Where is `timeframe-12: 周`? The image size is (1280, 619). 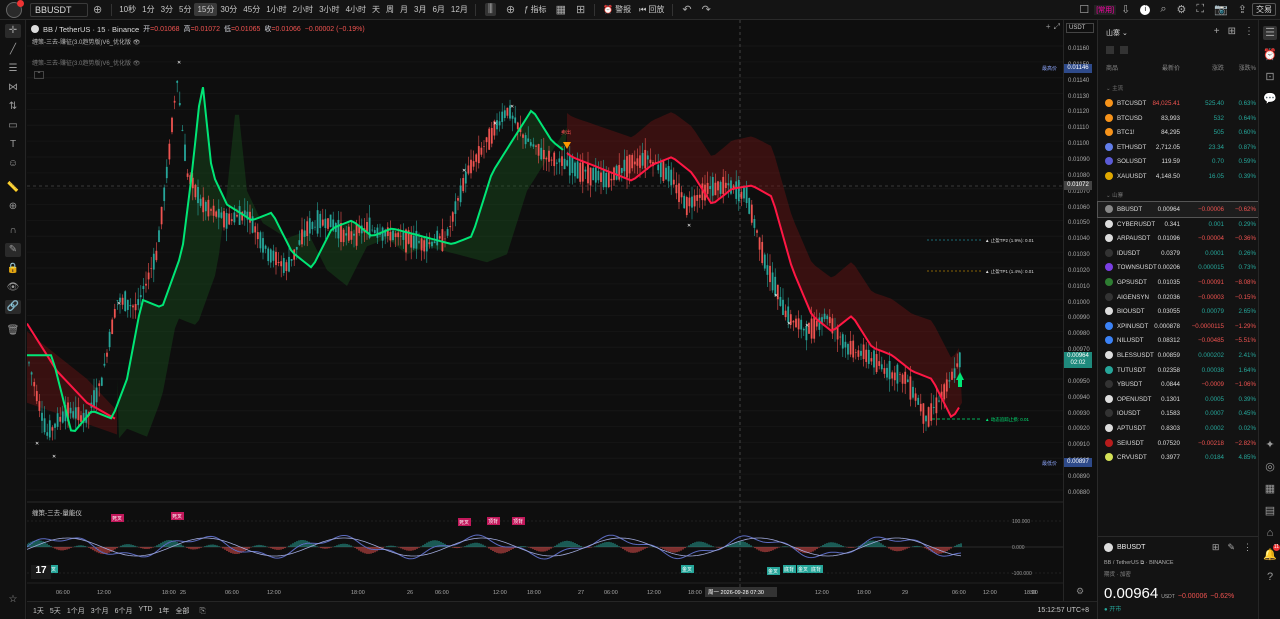
timeframe-12: 周 is located at coordinates (390, 9).